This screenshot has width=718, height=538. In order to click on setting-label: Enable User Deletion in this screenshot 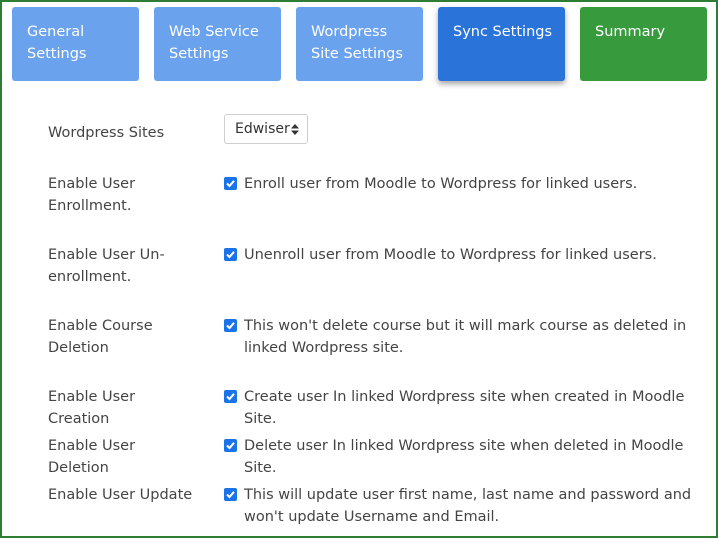, I will do `click(92, 457)`.